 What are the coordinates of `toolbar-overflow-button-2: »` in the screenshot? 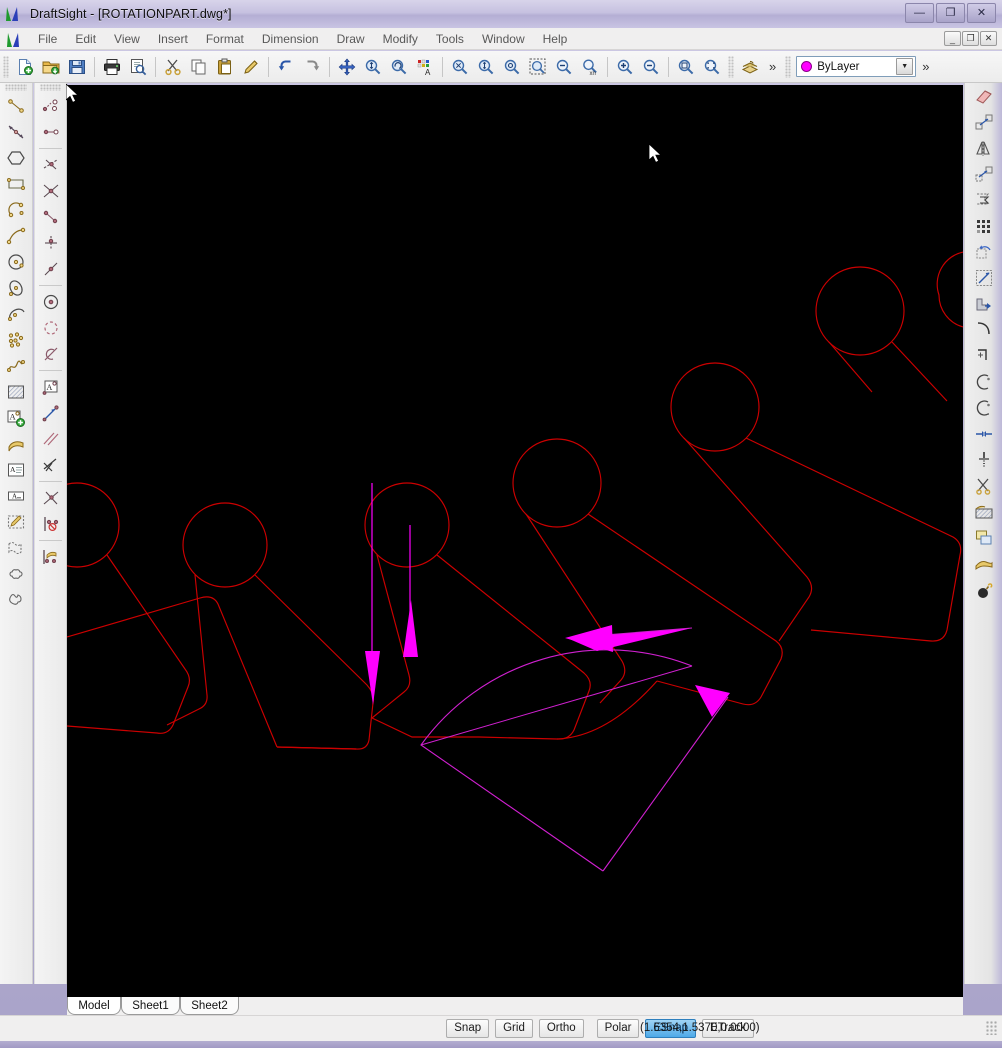 It's located at (925, 66).